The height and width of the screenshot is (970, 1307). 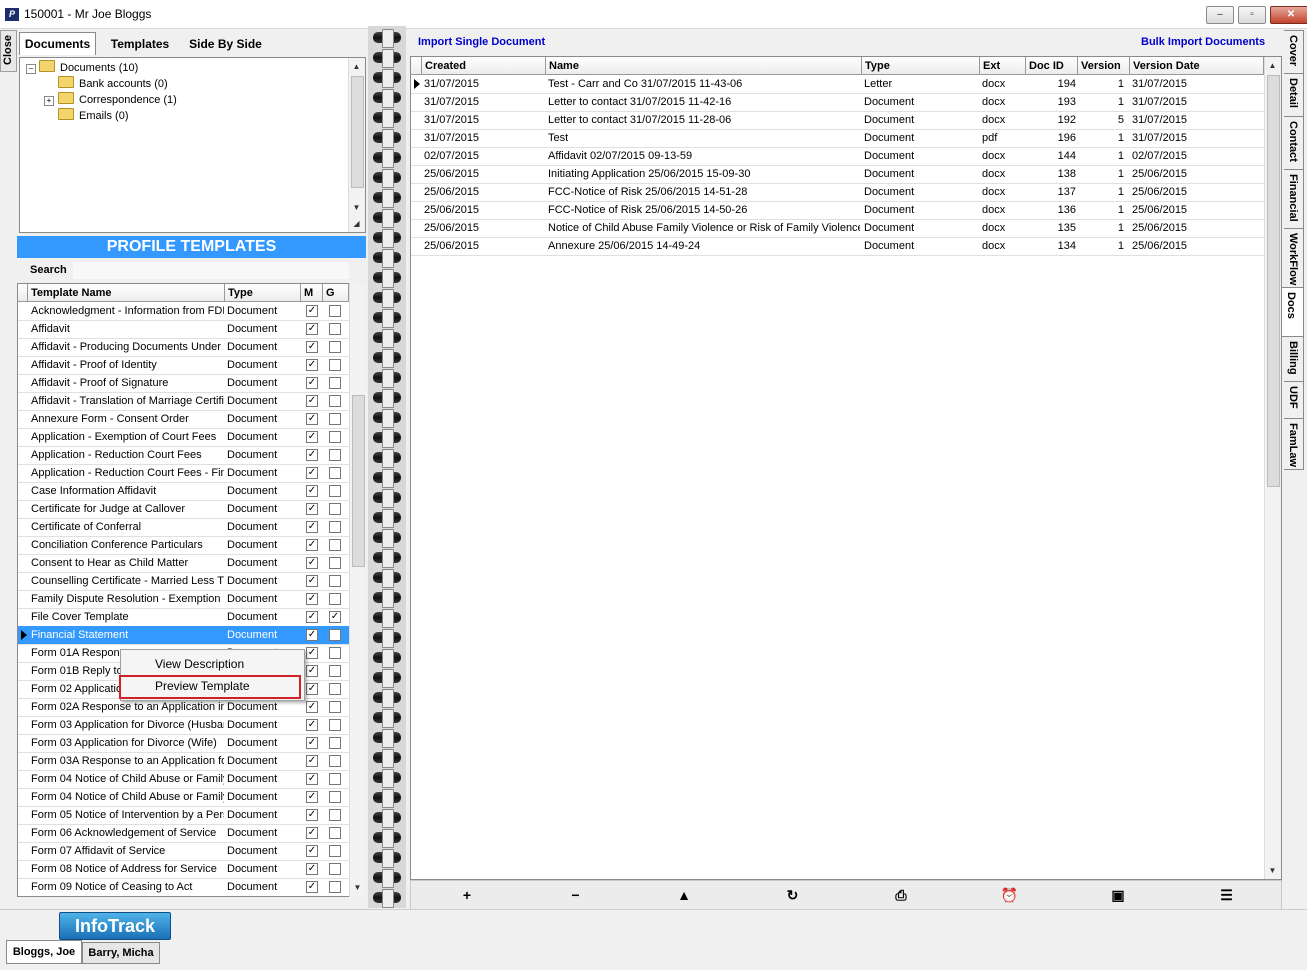 What do you see at coordinates (356, 145) in the screenshot?
I see `tree-scrollbar: ▲ ▼ ◢` at bounding box center [356, 145].